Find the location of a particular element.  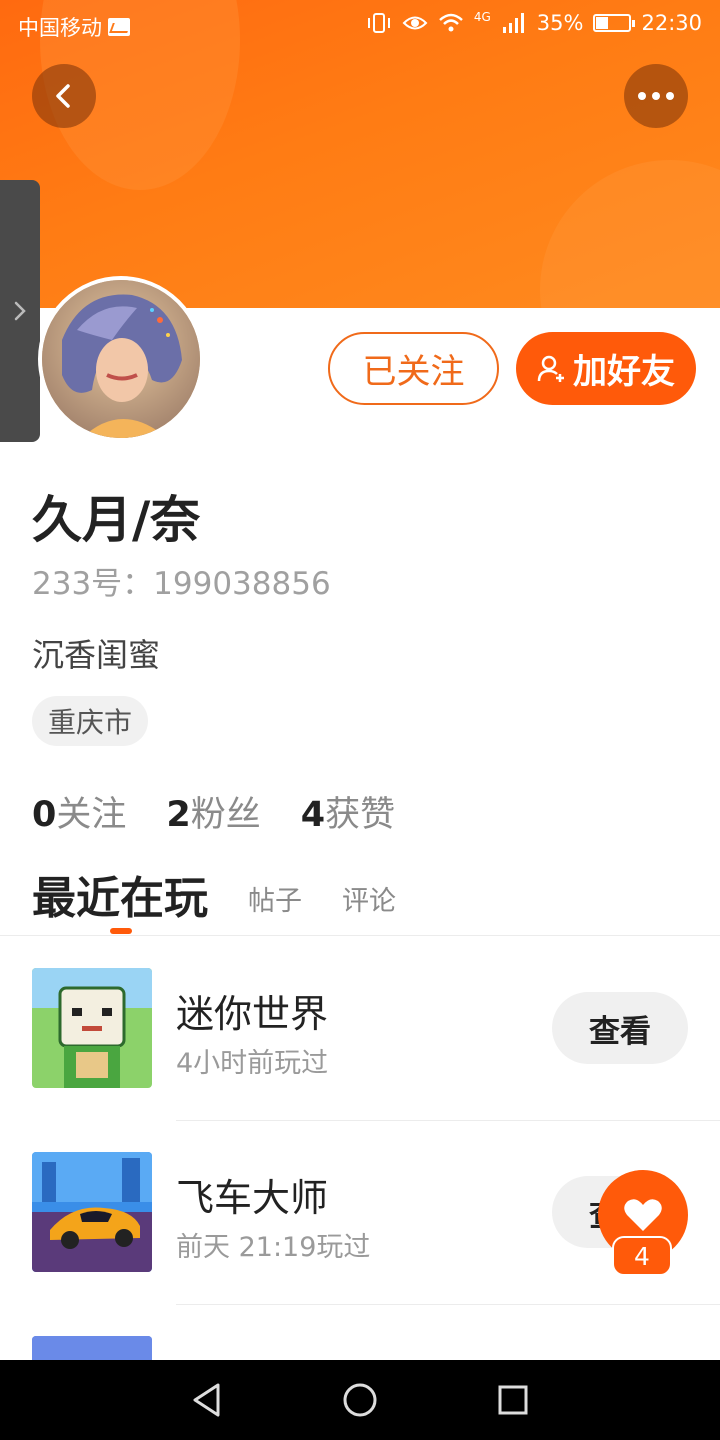

tab-label: 最近在玩 is located at coordinates (120, 898).